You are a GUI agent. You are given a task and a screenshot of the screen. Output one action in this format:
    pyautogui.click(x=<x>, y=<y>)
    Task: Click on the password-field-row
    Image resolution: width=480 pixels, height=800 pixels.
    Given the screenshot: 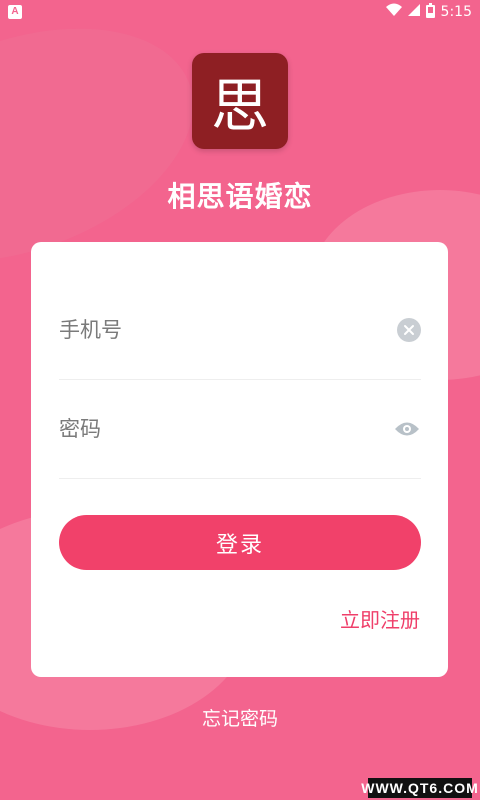 What is the action you would take?
    pyautogui.click(x=240, y=429)
    